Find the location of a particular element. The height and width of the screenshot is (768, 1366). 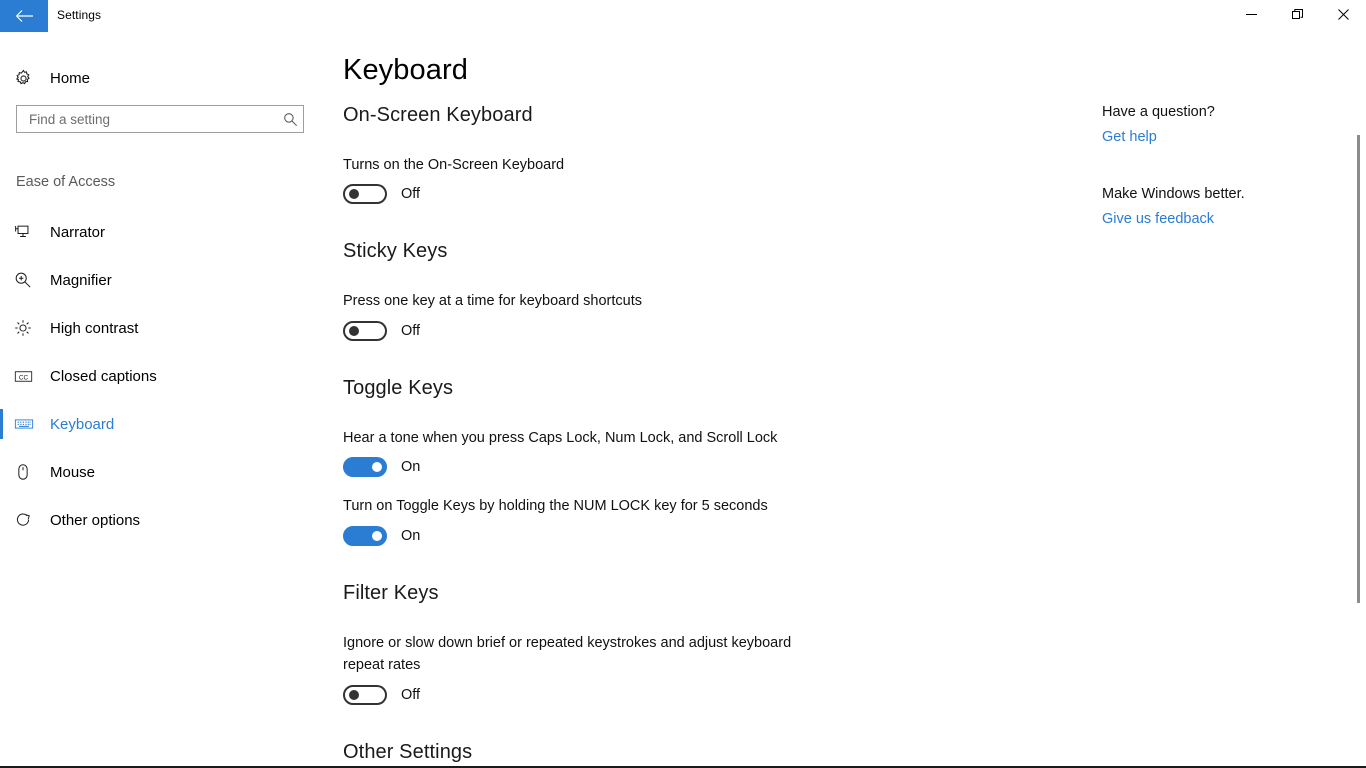

brightness-icon is located at coordinates (31, 328).